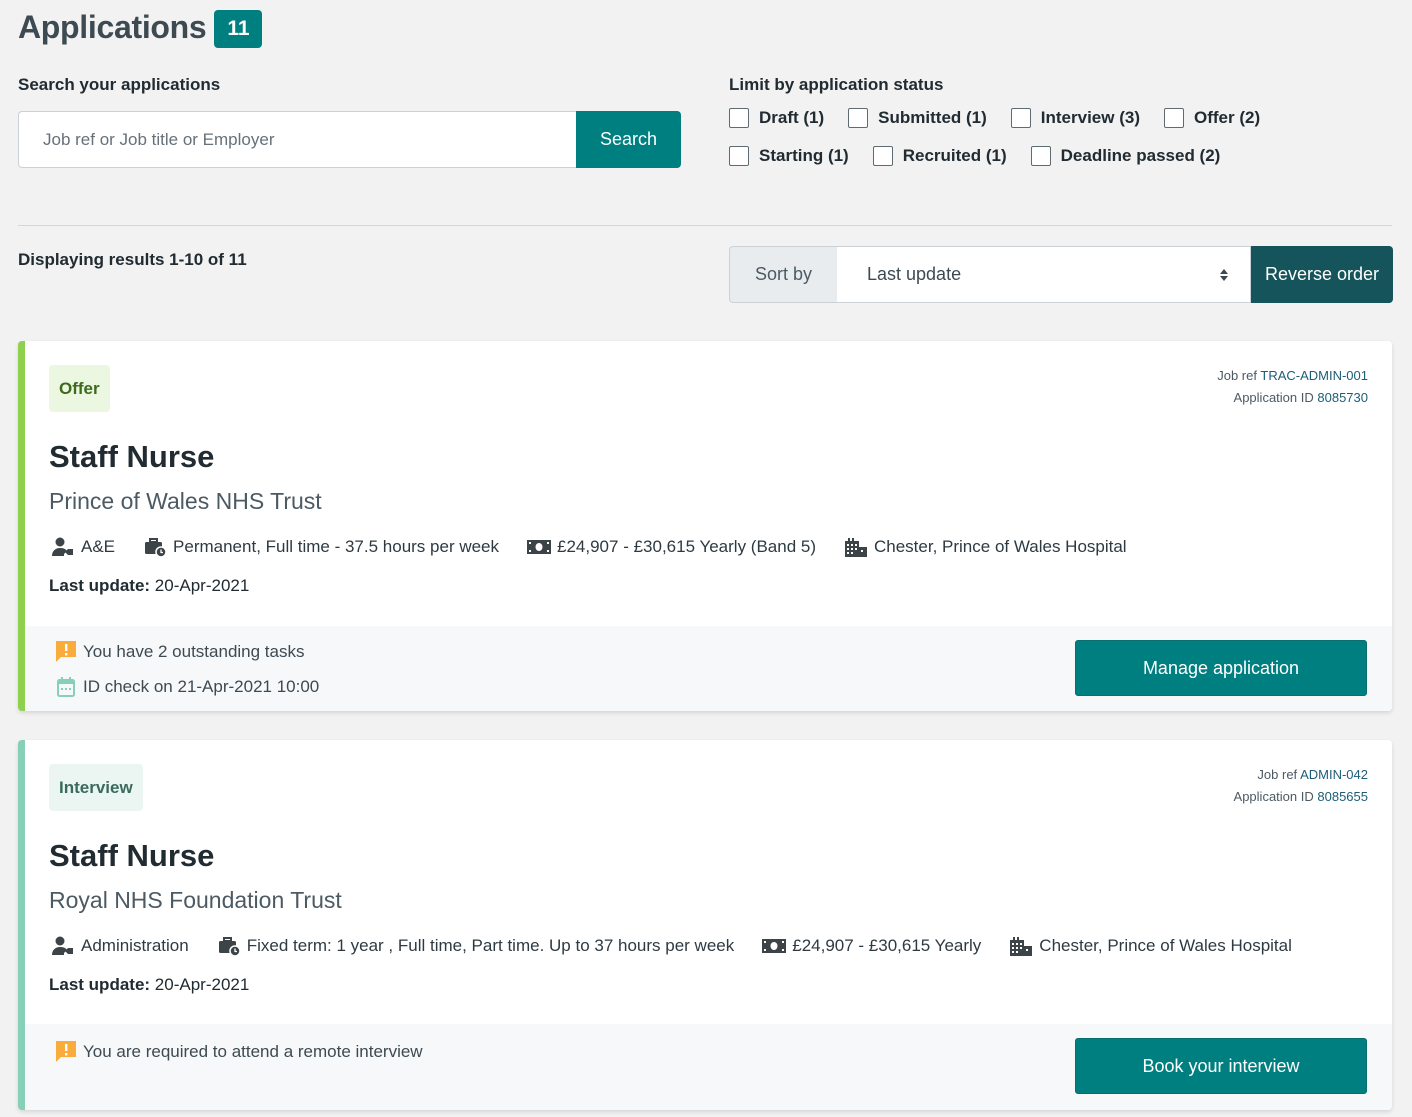 The width and height of the screenshot is (1412, 1117). What do you see at coordinates (195, 900) in the screenshot?
I see `employer-name: Royal NHS Foundation Trust` at bounding box center [195, 900].